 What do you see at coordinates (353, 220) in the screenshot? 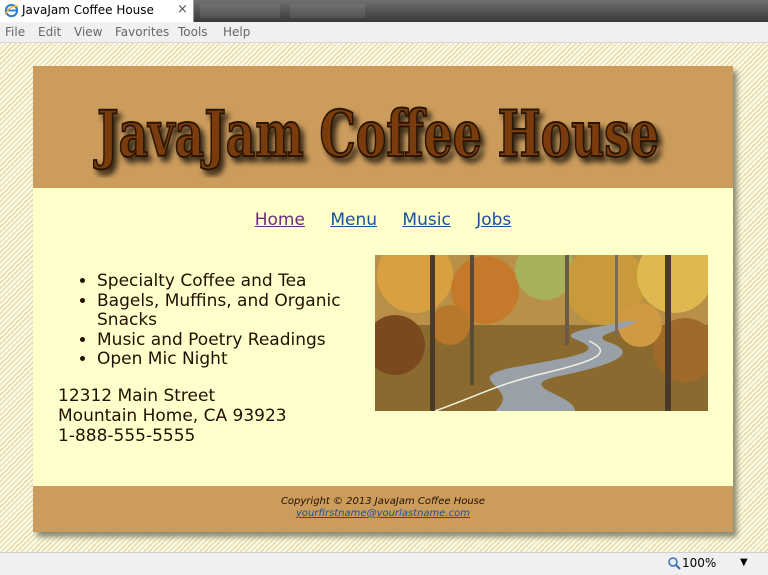
I see `nav-menu: Menu` at bounding box center [353, 220].